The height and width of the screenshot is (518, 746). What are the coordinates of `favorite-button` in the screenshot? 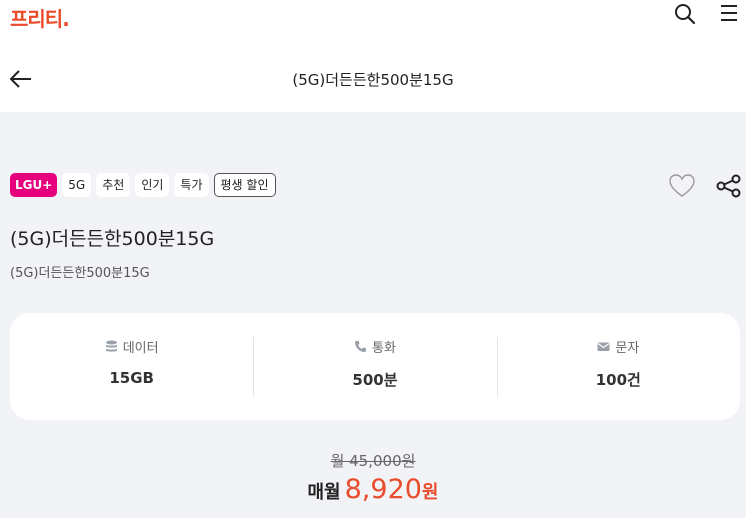 It's located at (682, 186).